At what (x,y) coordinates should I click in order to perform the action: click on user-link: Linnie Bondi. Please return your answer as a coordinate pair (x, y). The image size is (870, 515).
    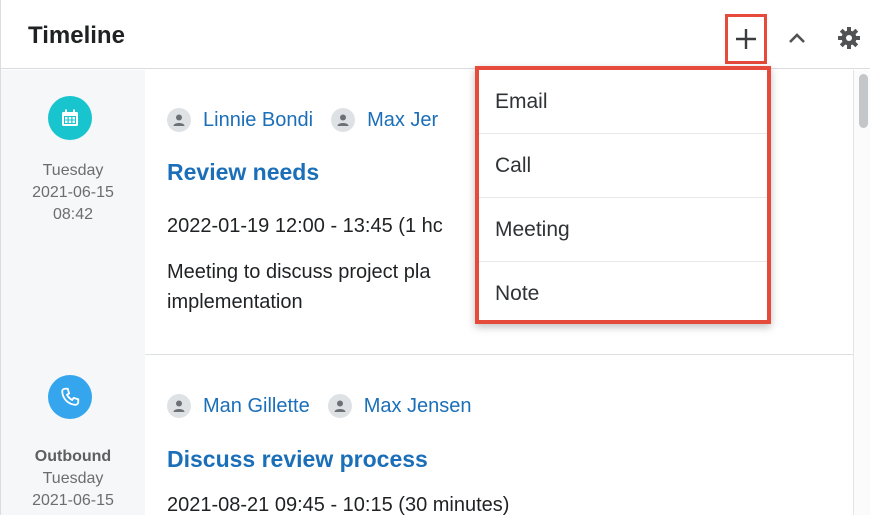
    Looking at the image, I should click on (240, 120).